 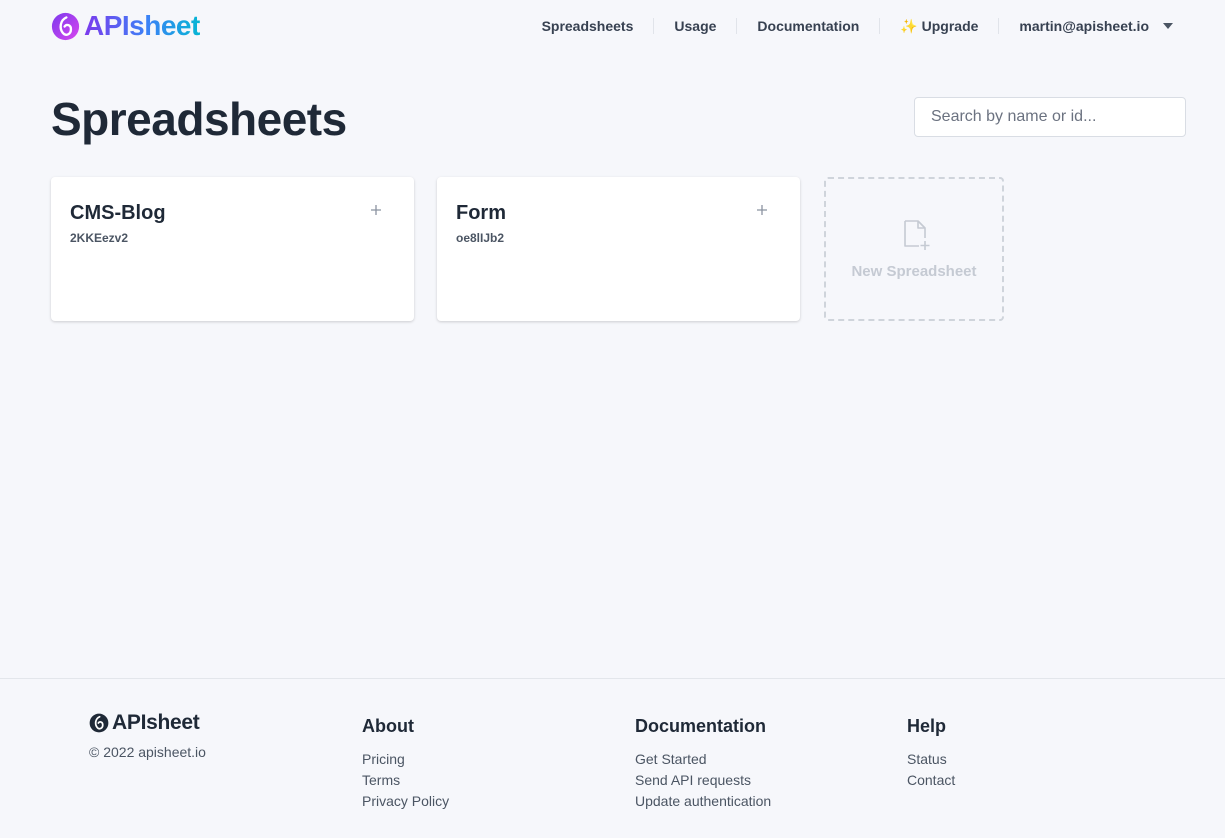 I want to click on footer-link-update-authentication: Update authentication, so click(x=703, y=801).